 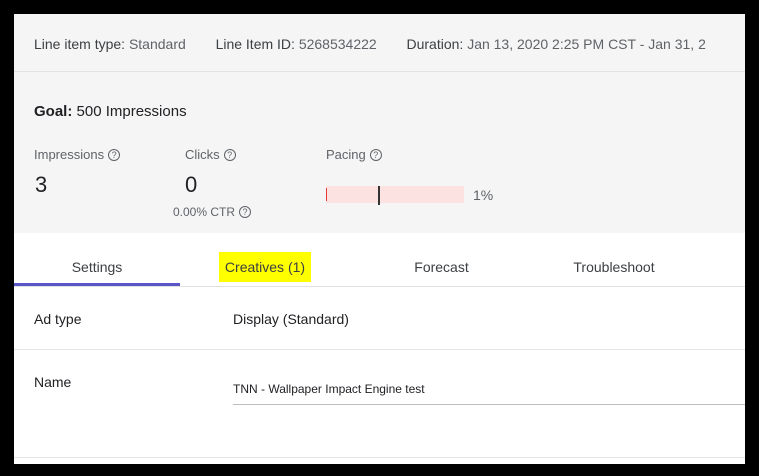 What do you see at coordinates (337, 44) in the screenshot?
I see `line-item-id-value: 5268534222` at bounding box center [337, 44].